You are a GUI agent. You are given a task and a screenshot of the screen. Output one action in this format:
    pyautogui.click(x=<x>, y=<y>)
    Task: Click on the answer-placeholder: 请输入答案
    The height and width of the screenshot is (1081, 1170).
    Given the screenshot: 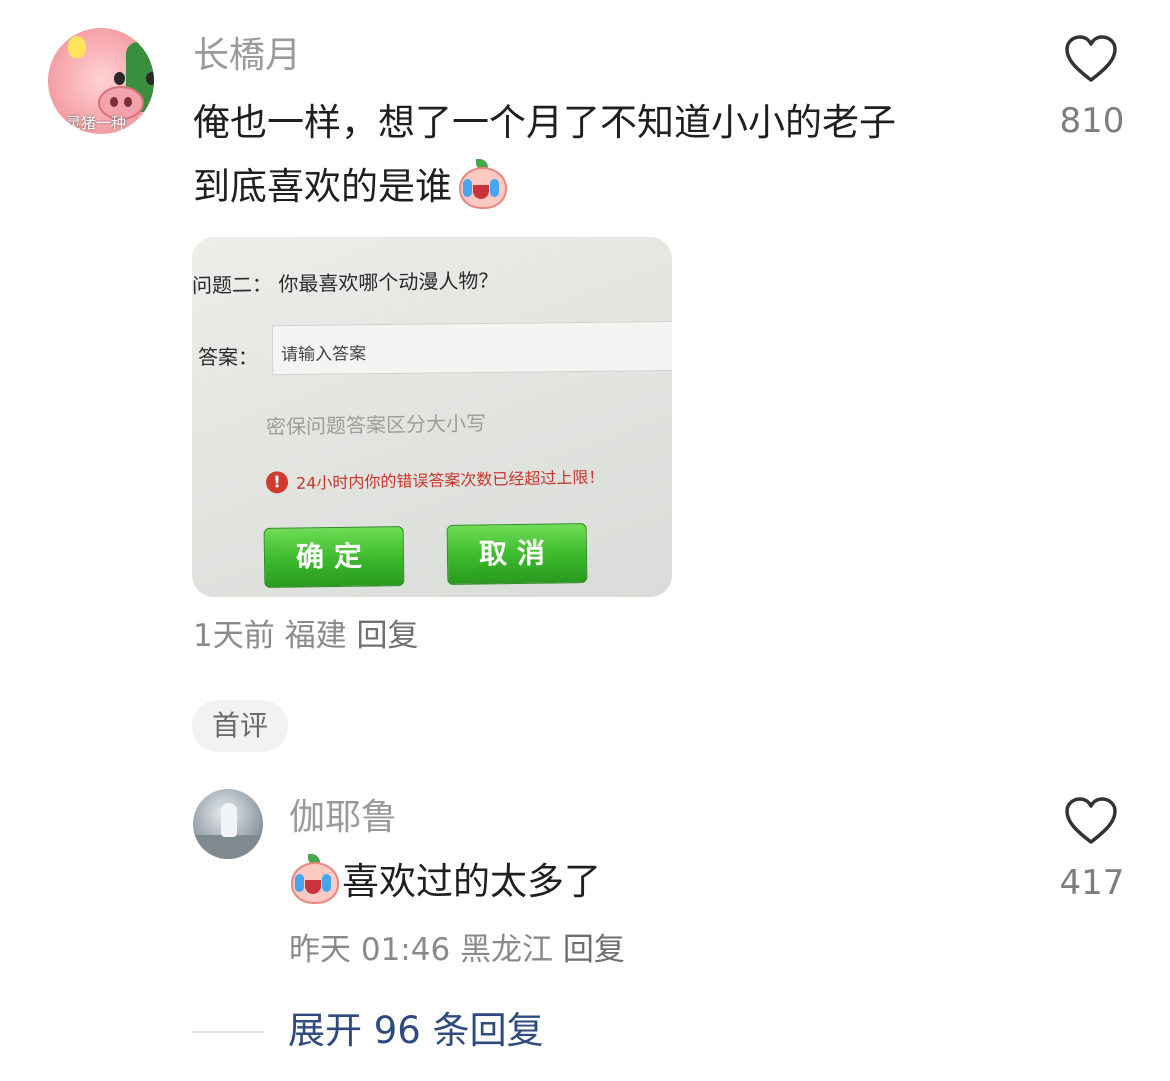 What is the action you would take?
    pyautogui.click(x=323, y=355)
    